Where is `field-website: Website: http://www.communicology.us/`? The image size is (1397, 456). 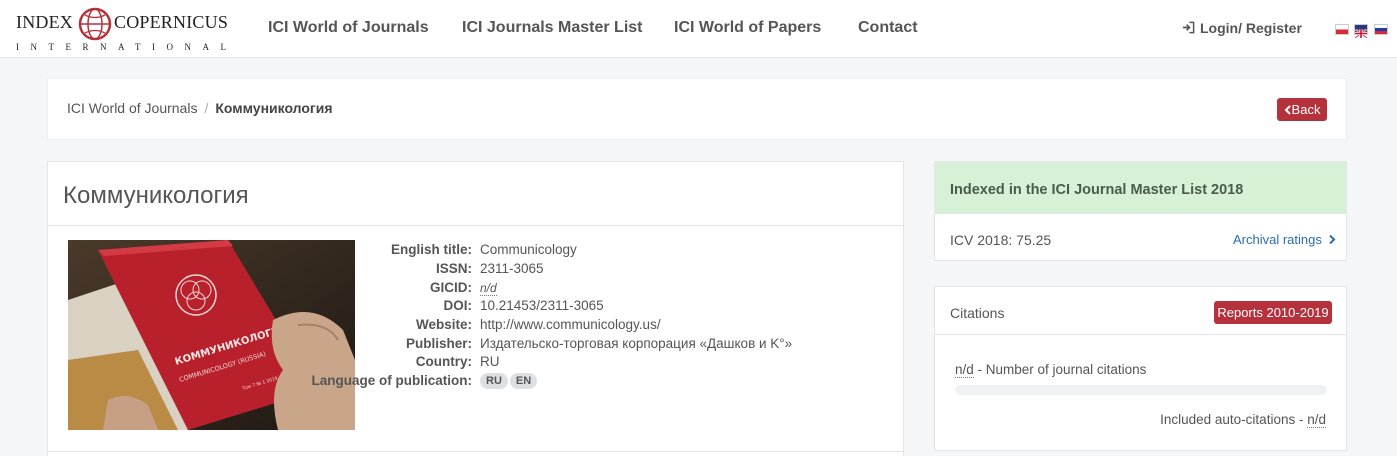
field-website: Website: http://www.communicology.us/ is located at coordinates (478, 326).